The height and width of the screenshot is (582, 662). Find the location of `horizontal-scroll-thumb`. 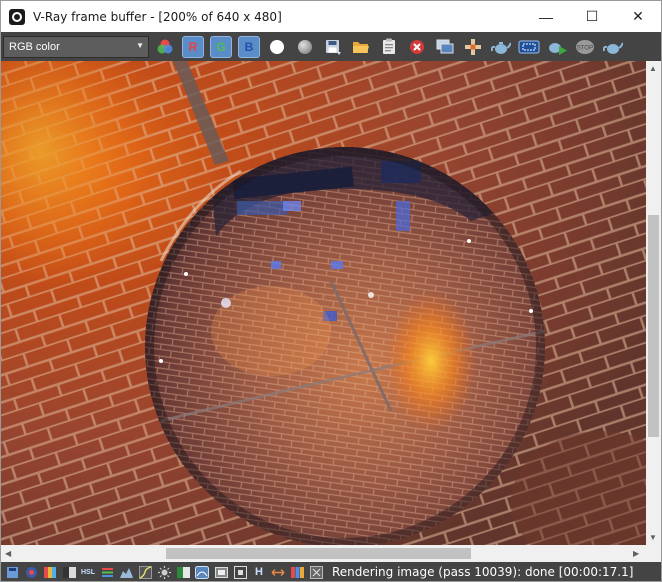

horizontal-scroll-thumb is located at coordinates (318, 553).